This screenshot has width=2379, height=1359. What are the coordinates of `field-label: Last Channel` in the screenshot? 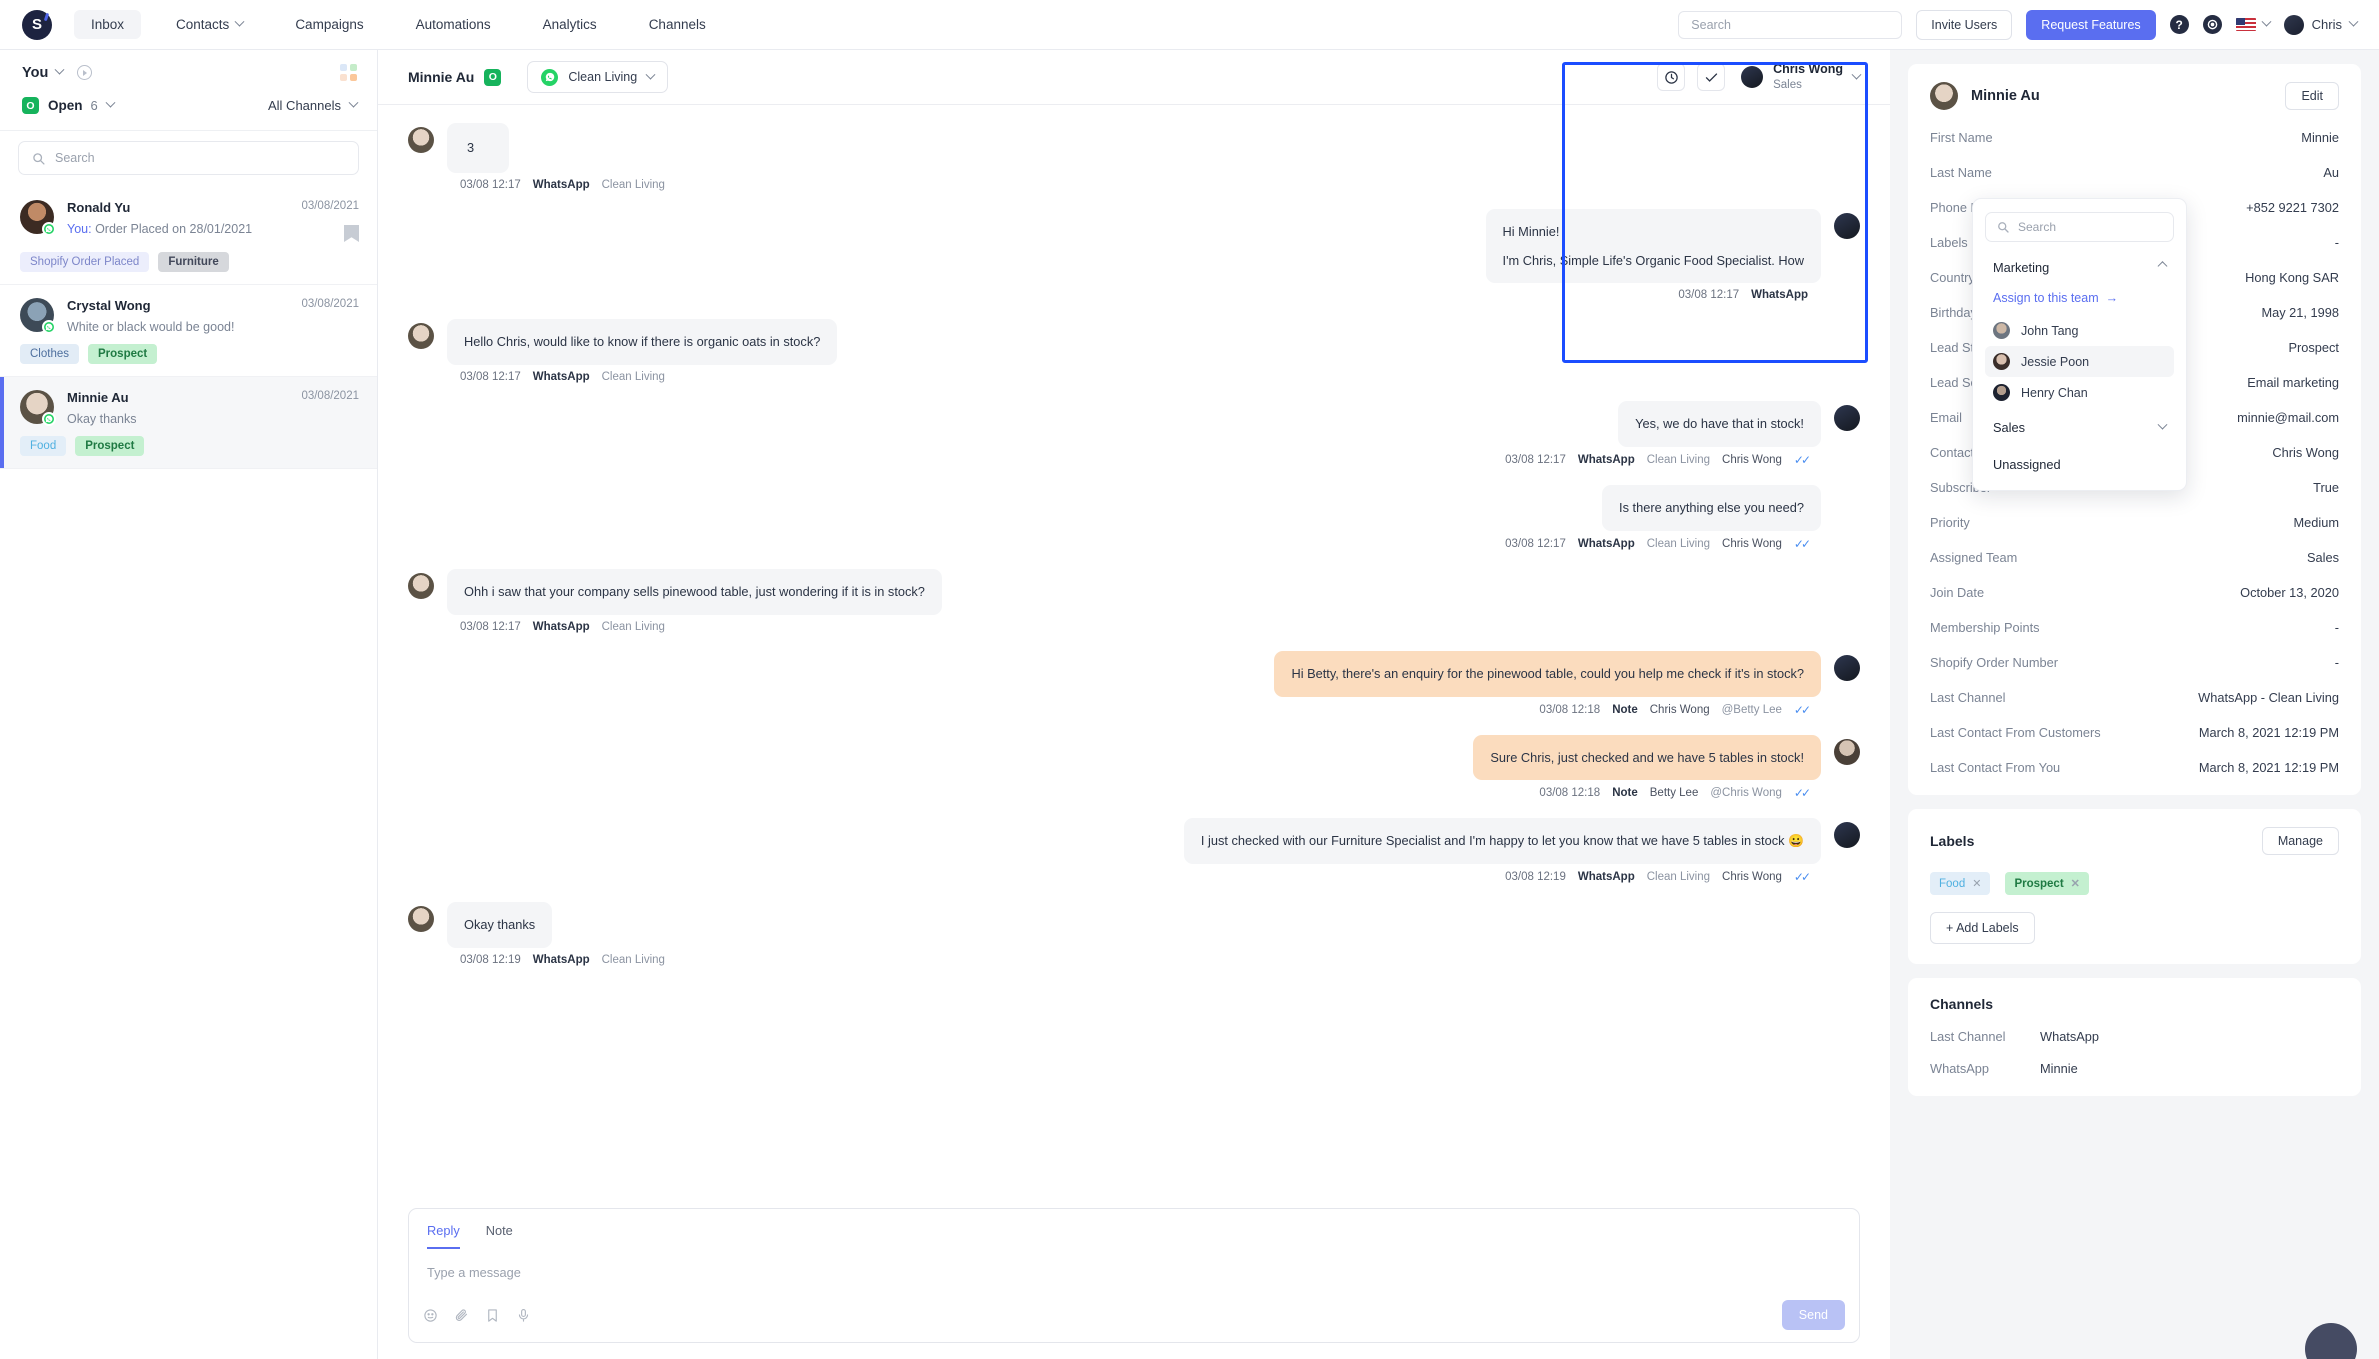 It's located at (1968, 697).